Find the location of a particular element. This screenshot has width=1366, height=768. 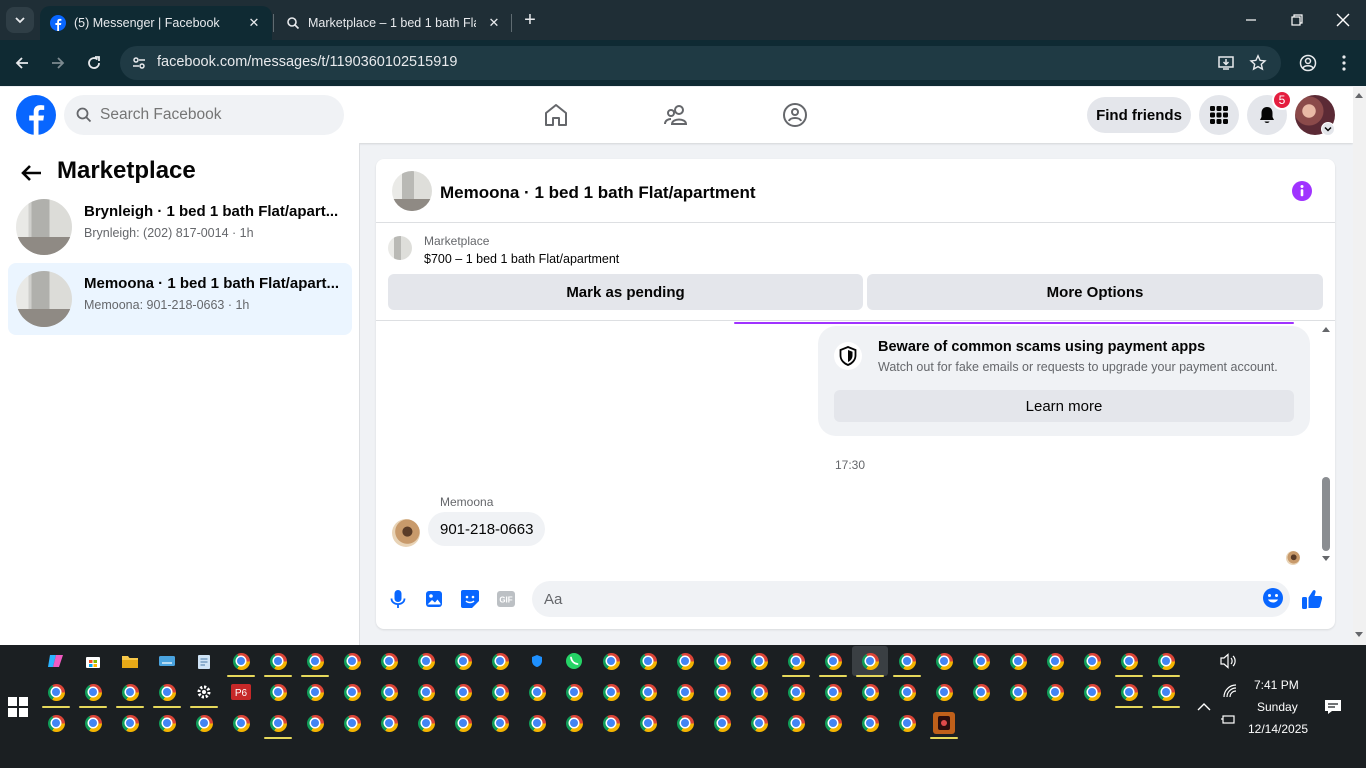

message-bubble: 901-218-0663 is located at coordinates (487, 529).